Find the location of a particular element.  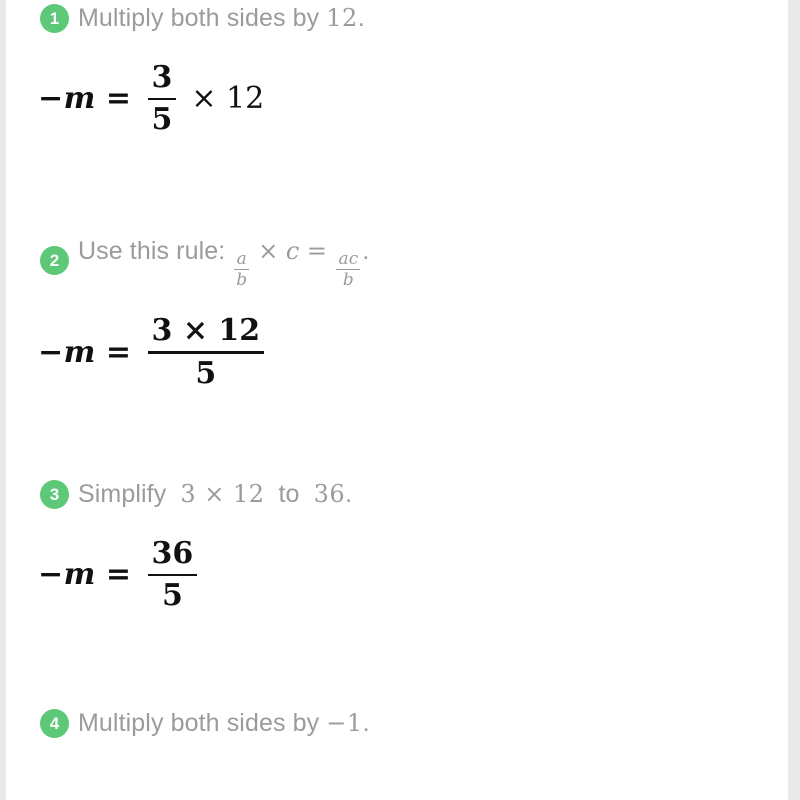

step-1-label: Multiply both sides by 12 . is located at coordinates (221, 18).